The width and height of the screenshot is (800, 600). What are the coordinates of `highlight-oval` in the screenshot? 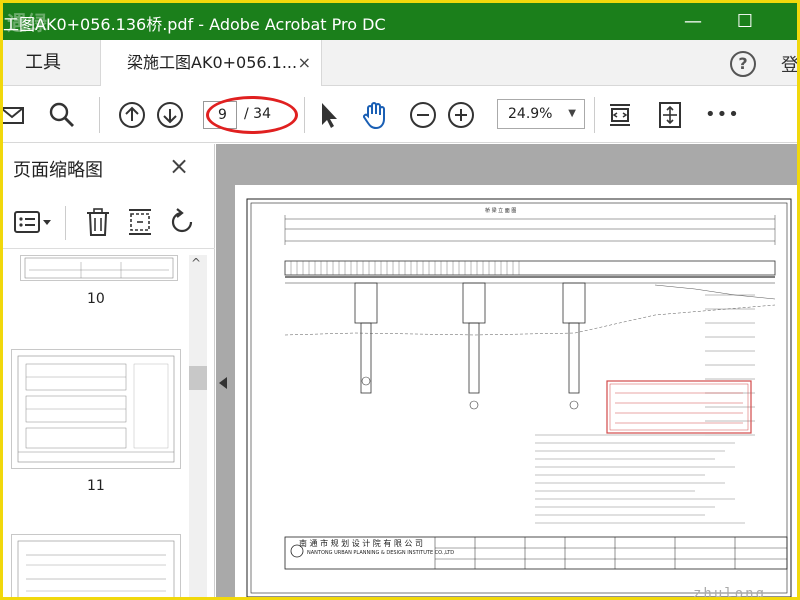 It's located at (252, 115).